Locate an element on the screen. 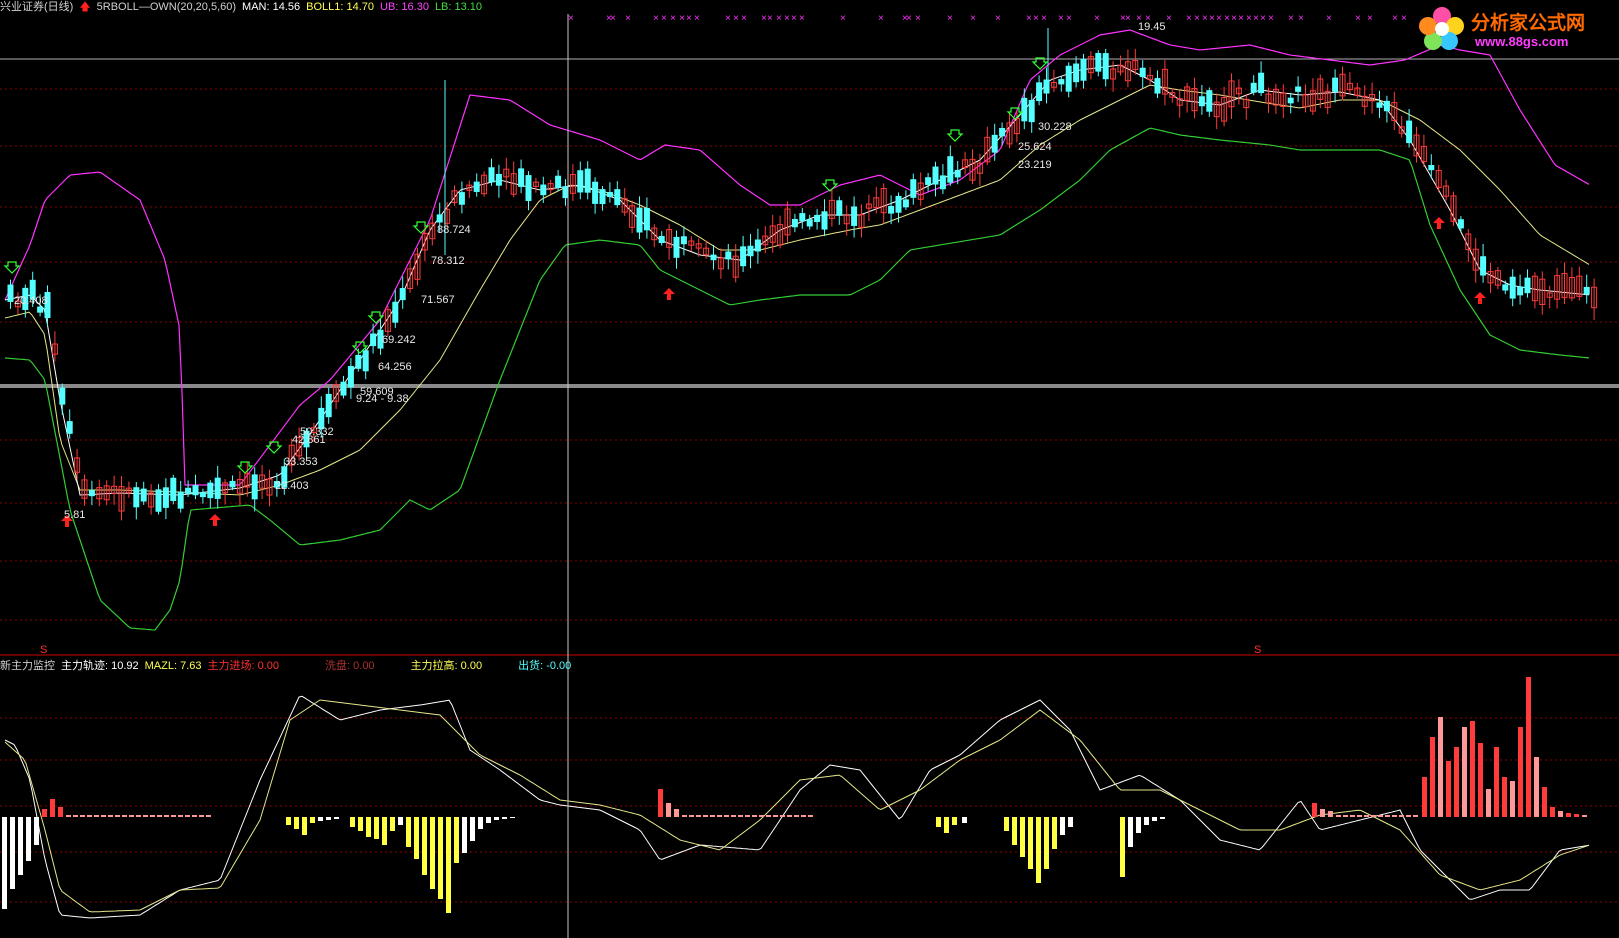 The width and height of the screenshot is (1619, 938). enter-value: 主力进场: 0.00 is located at coordinates (243, 666).